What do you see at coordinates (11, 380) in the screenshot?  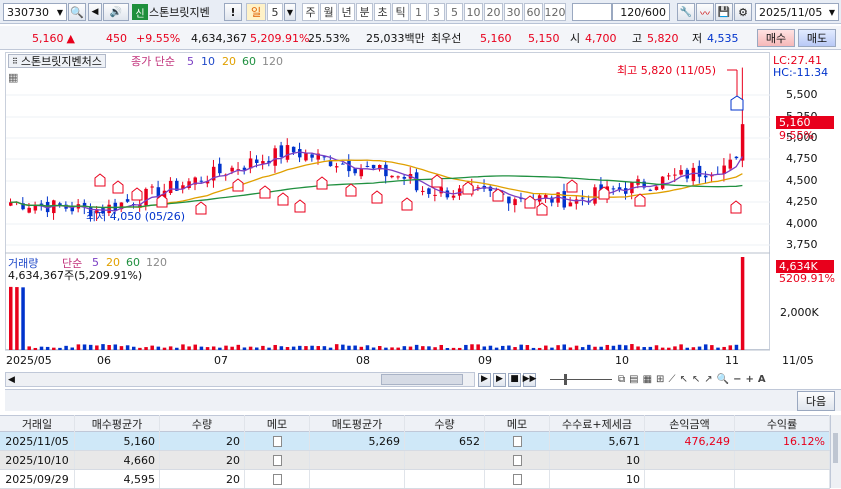 I see `scroll-left-icon: ◀` at bounding box center [11, 380].